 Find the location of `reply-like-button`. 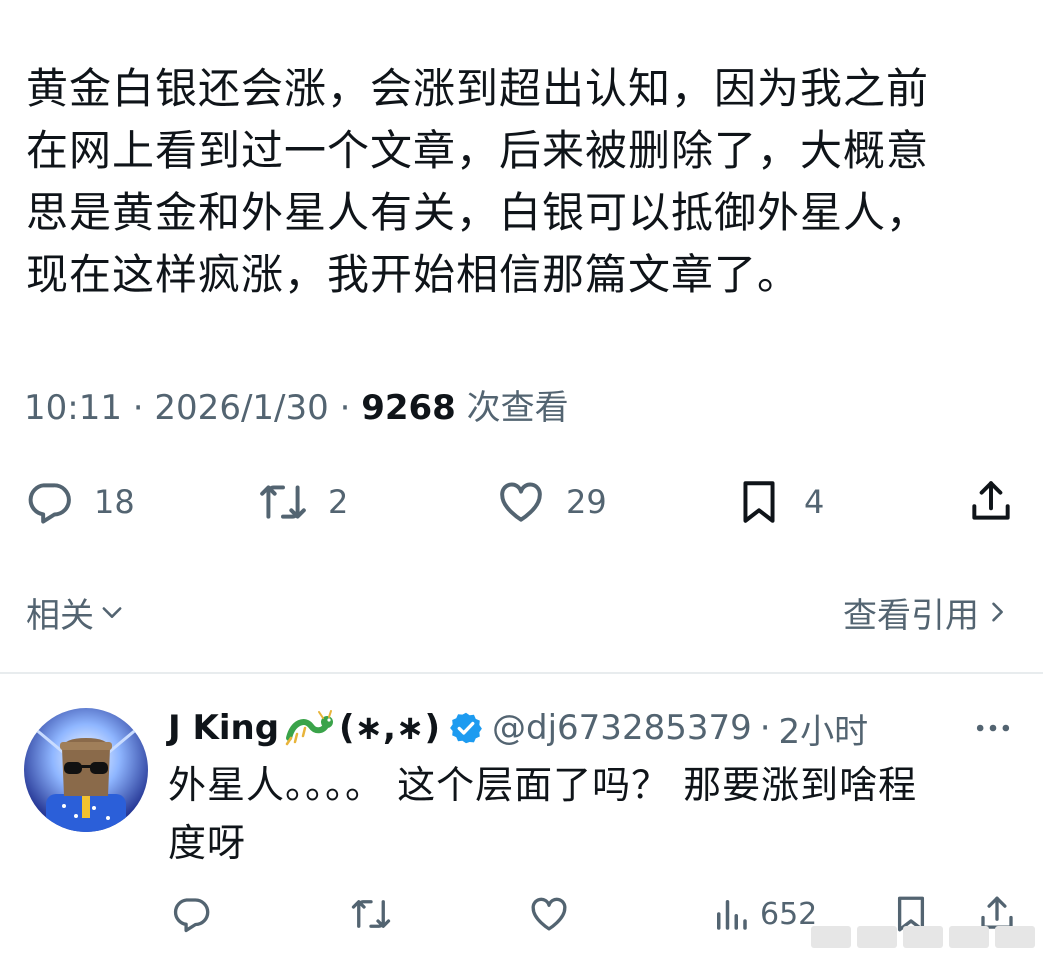

reply-like-button is located at coordinates (549, 914).